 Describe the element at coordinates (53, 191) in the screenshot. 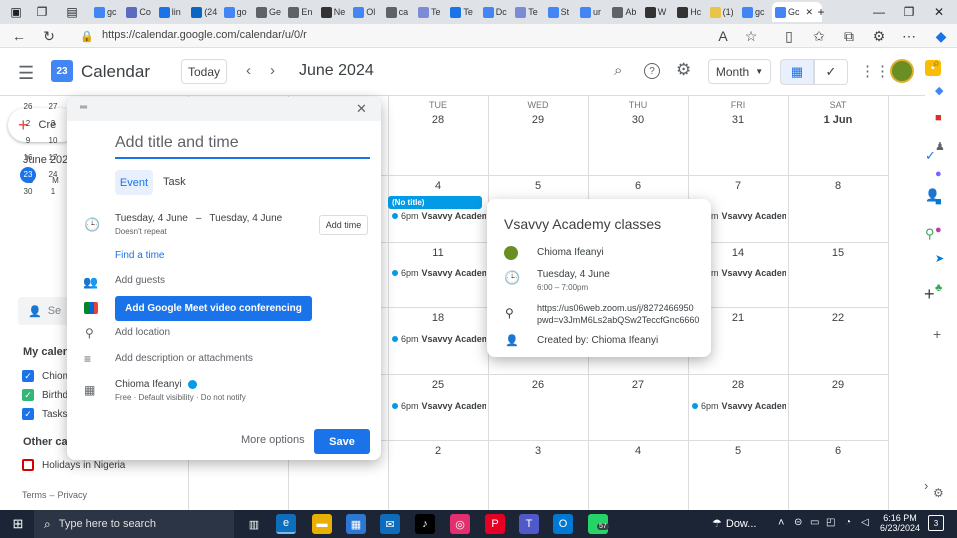

I see `mini-calendar-day: 1` at that location.